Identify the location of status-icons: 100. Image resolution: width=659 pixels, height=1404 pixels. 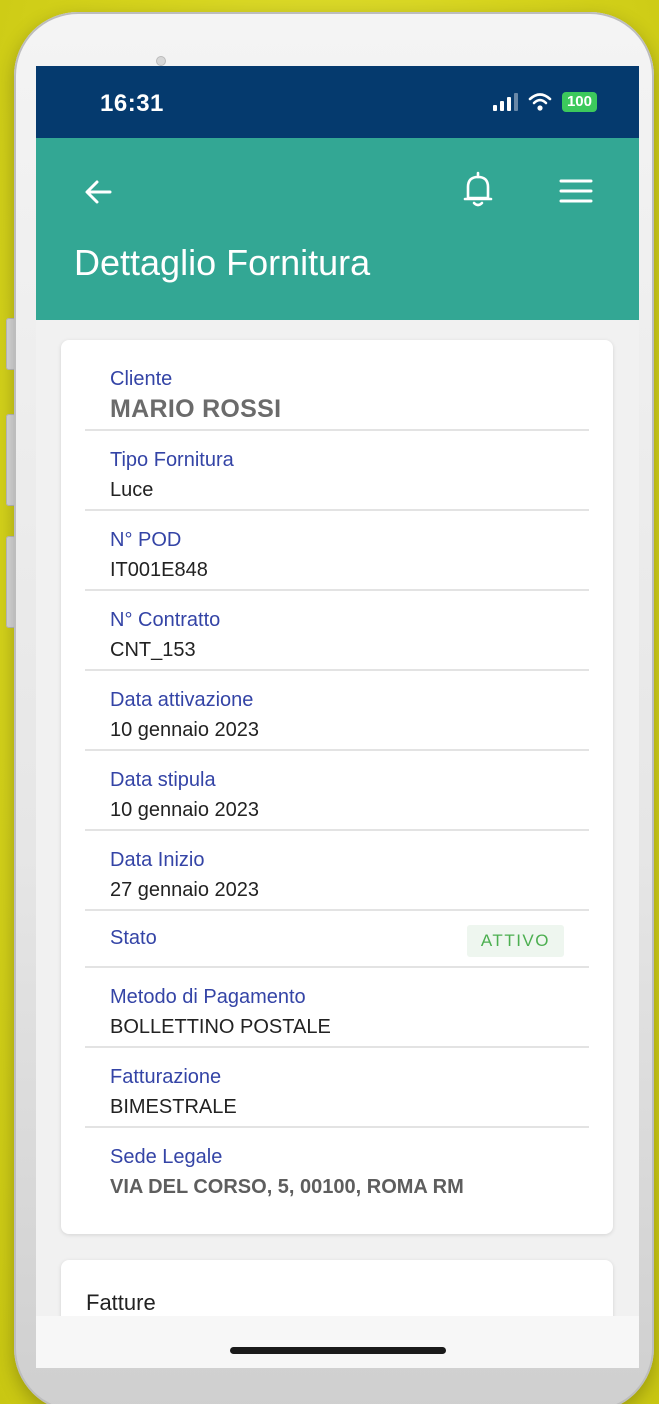
(544, 102).